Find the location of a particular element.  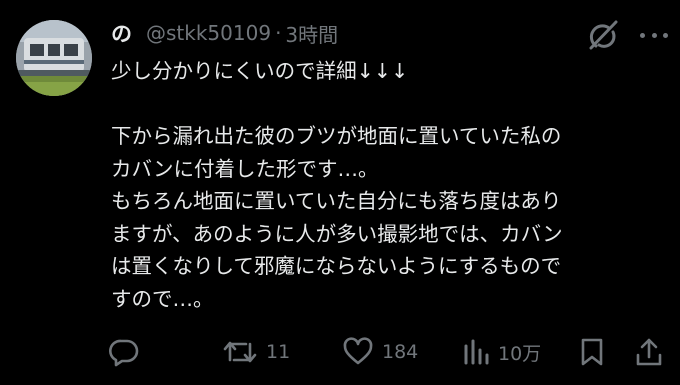

more-options-button is located at coordinates (654, 35).